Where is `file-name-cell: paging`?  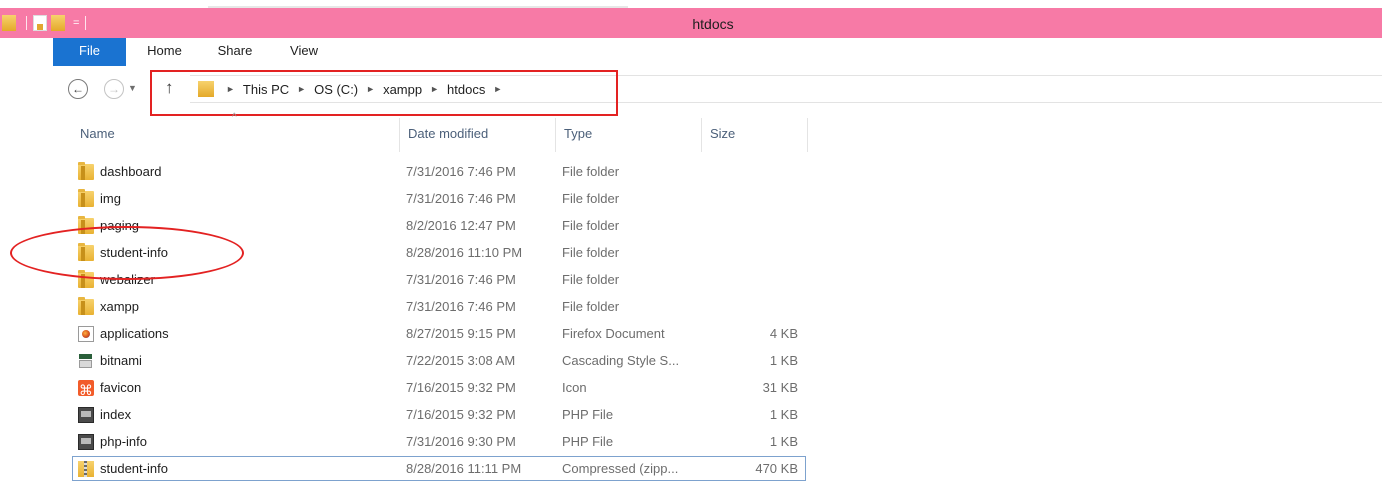 file-name-cell: paging is located at coordinates (108, 225).